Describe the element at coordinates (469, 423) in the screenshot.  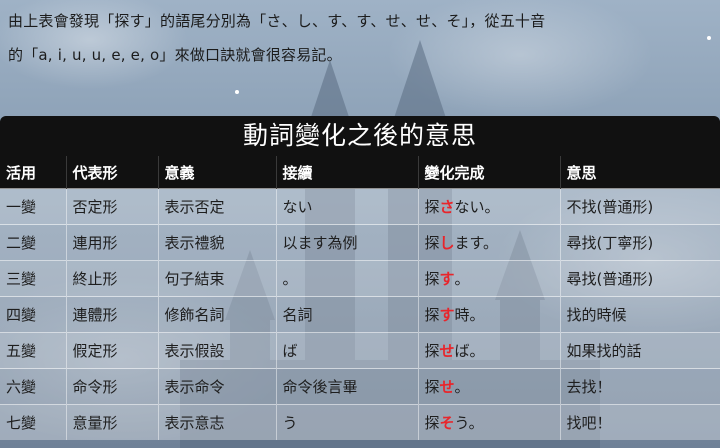
I see `result-suffix: う。` at that location.